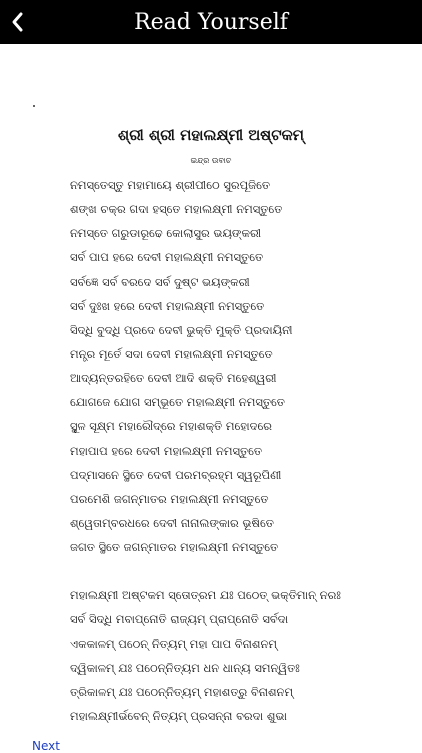 The image size is (422, 753). What do you see at coordinates (167, 257) in the screenshot?
I see `verse-line: ସର୍ବ ପାପ ହରେ ଦେବୀ ମହାଲକ୍ଷ୍ମୀ ନମସ୍ତୁତେ` at bounding box center [167, 257].